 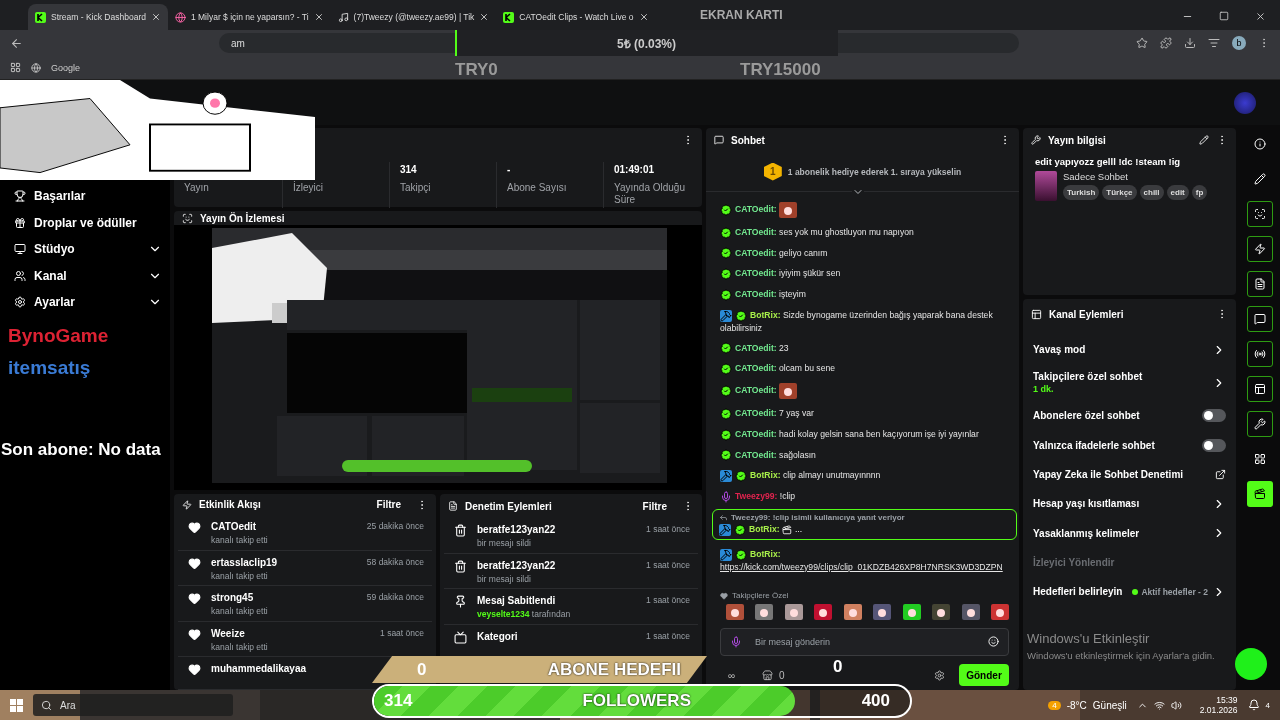 What do you see at coordinates (16, 43) in the screenshot?
I see `back-icon` at bounding box center [16, 43].